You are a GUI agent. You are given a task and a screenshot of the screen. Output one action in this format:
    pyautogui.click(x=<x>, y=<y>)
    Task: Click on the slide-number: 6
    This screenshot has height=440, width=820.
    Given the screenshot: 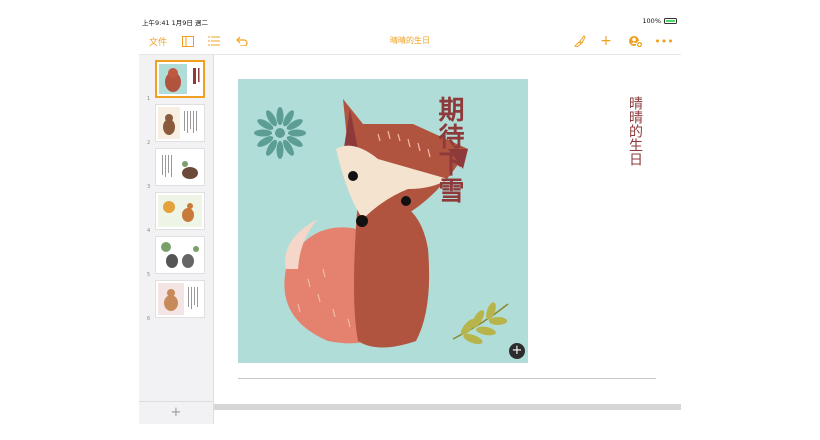 What is the action you would take?
    pyautogui.click(x=149, y=319)
    